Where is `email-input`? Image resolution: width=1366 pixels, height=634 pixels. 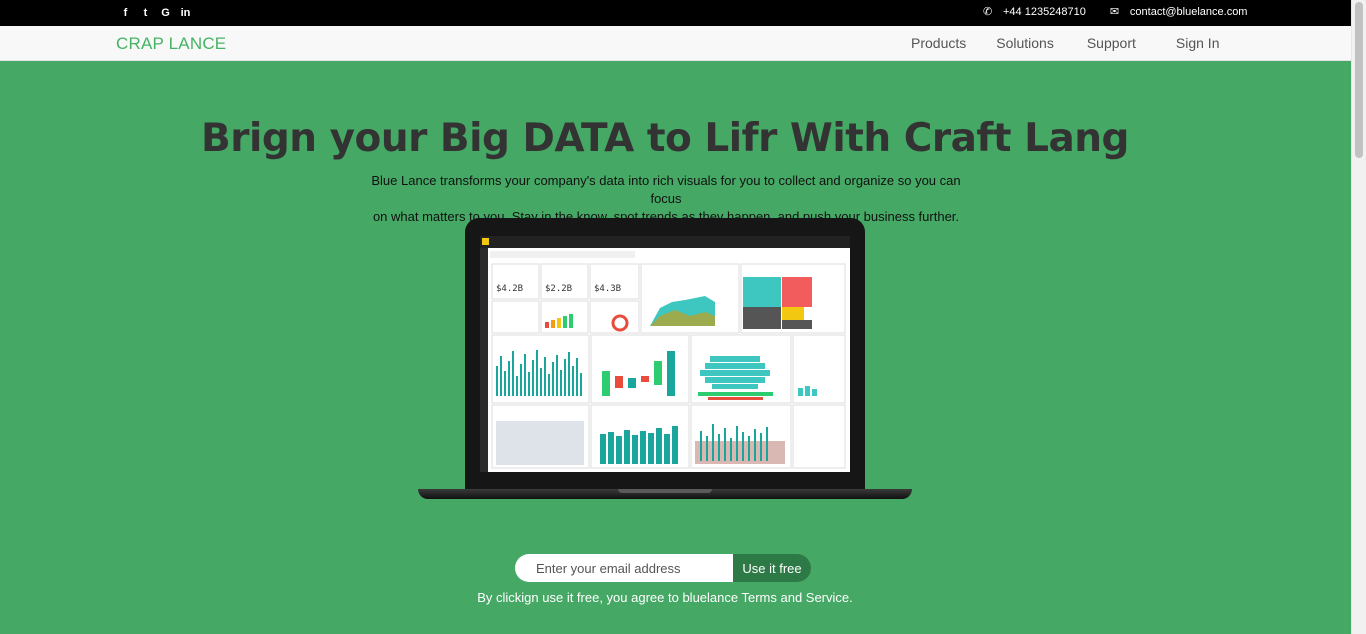 email-input is located at coordinates (625, 568).